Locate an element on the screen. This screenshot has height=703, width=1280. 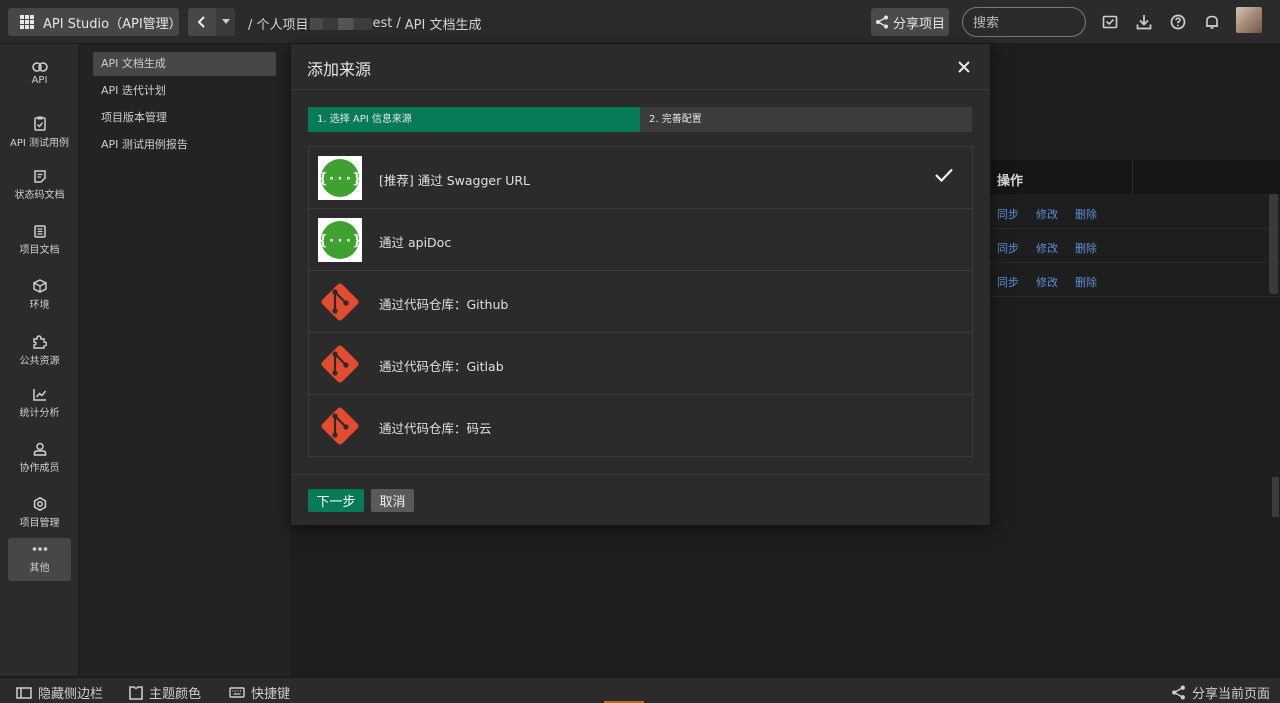
sidebar-item-api: API is located at coordinates (39, 78).